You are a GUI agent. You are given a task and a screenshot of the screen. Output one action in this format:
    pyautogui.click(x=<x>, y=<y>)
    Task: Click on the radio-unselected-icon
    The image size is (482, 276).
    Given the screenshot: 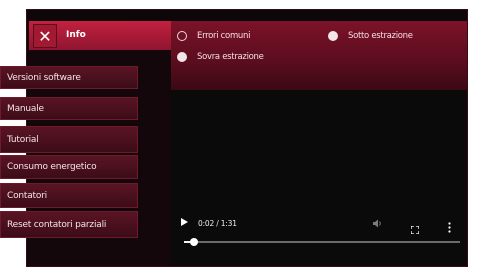 What is the action you would take?
    pyautogui.click(x=182, y=36)
    